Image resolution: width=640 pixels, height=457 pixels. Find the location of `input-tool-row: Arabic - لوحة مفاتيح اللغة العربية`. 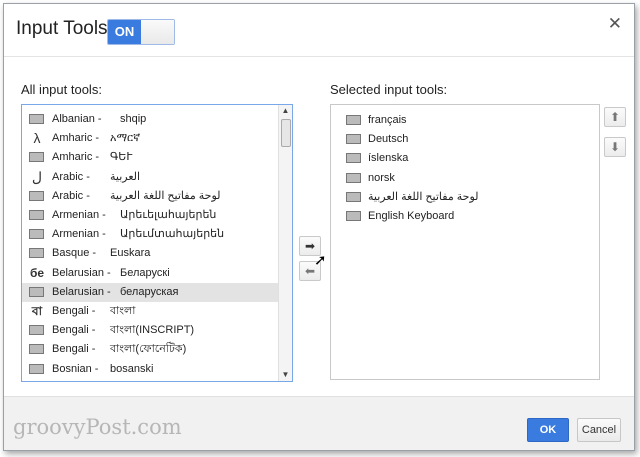

input-tool-row: Arabic - لوحة مفاتيح اللغة العربية is located at coordinates (150, 196).